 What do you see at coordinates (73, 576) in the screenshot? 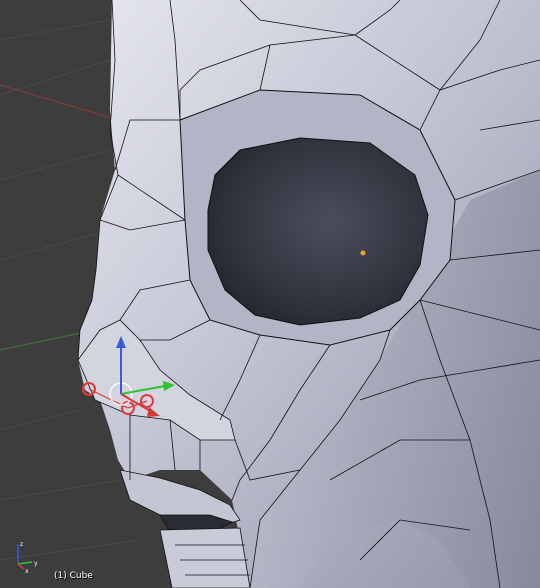
I see `active-object-label: (1) Cube` at bounding box center [73, 576].